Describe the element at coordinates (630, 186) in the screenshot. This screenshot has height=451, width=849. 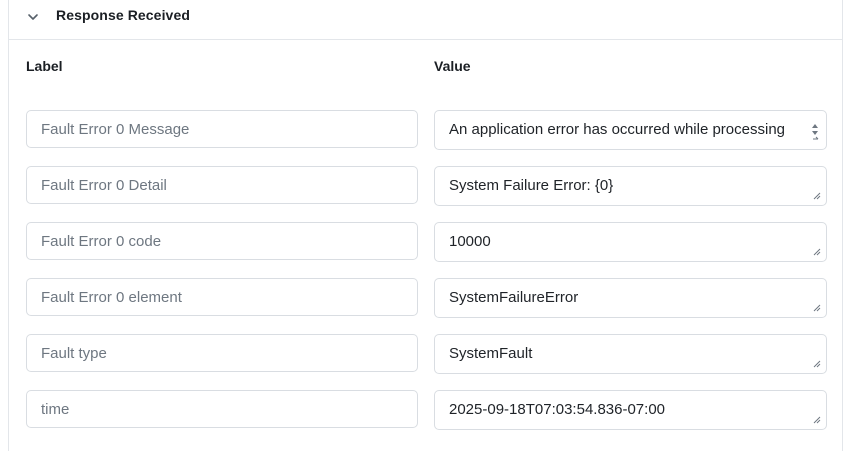
I see `value-textarea: System Failure Error: {0}` at that location.